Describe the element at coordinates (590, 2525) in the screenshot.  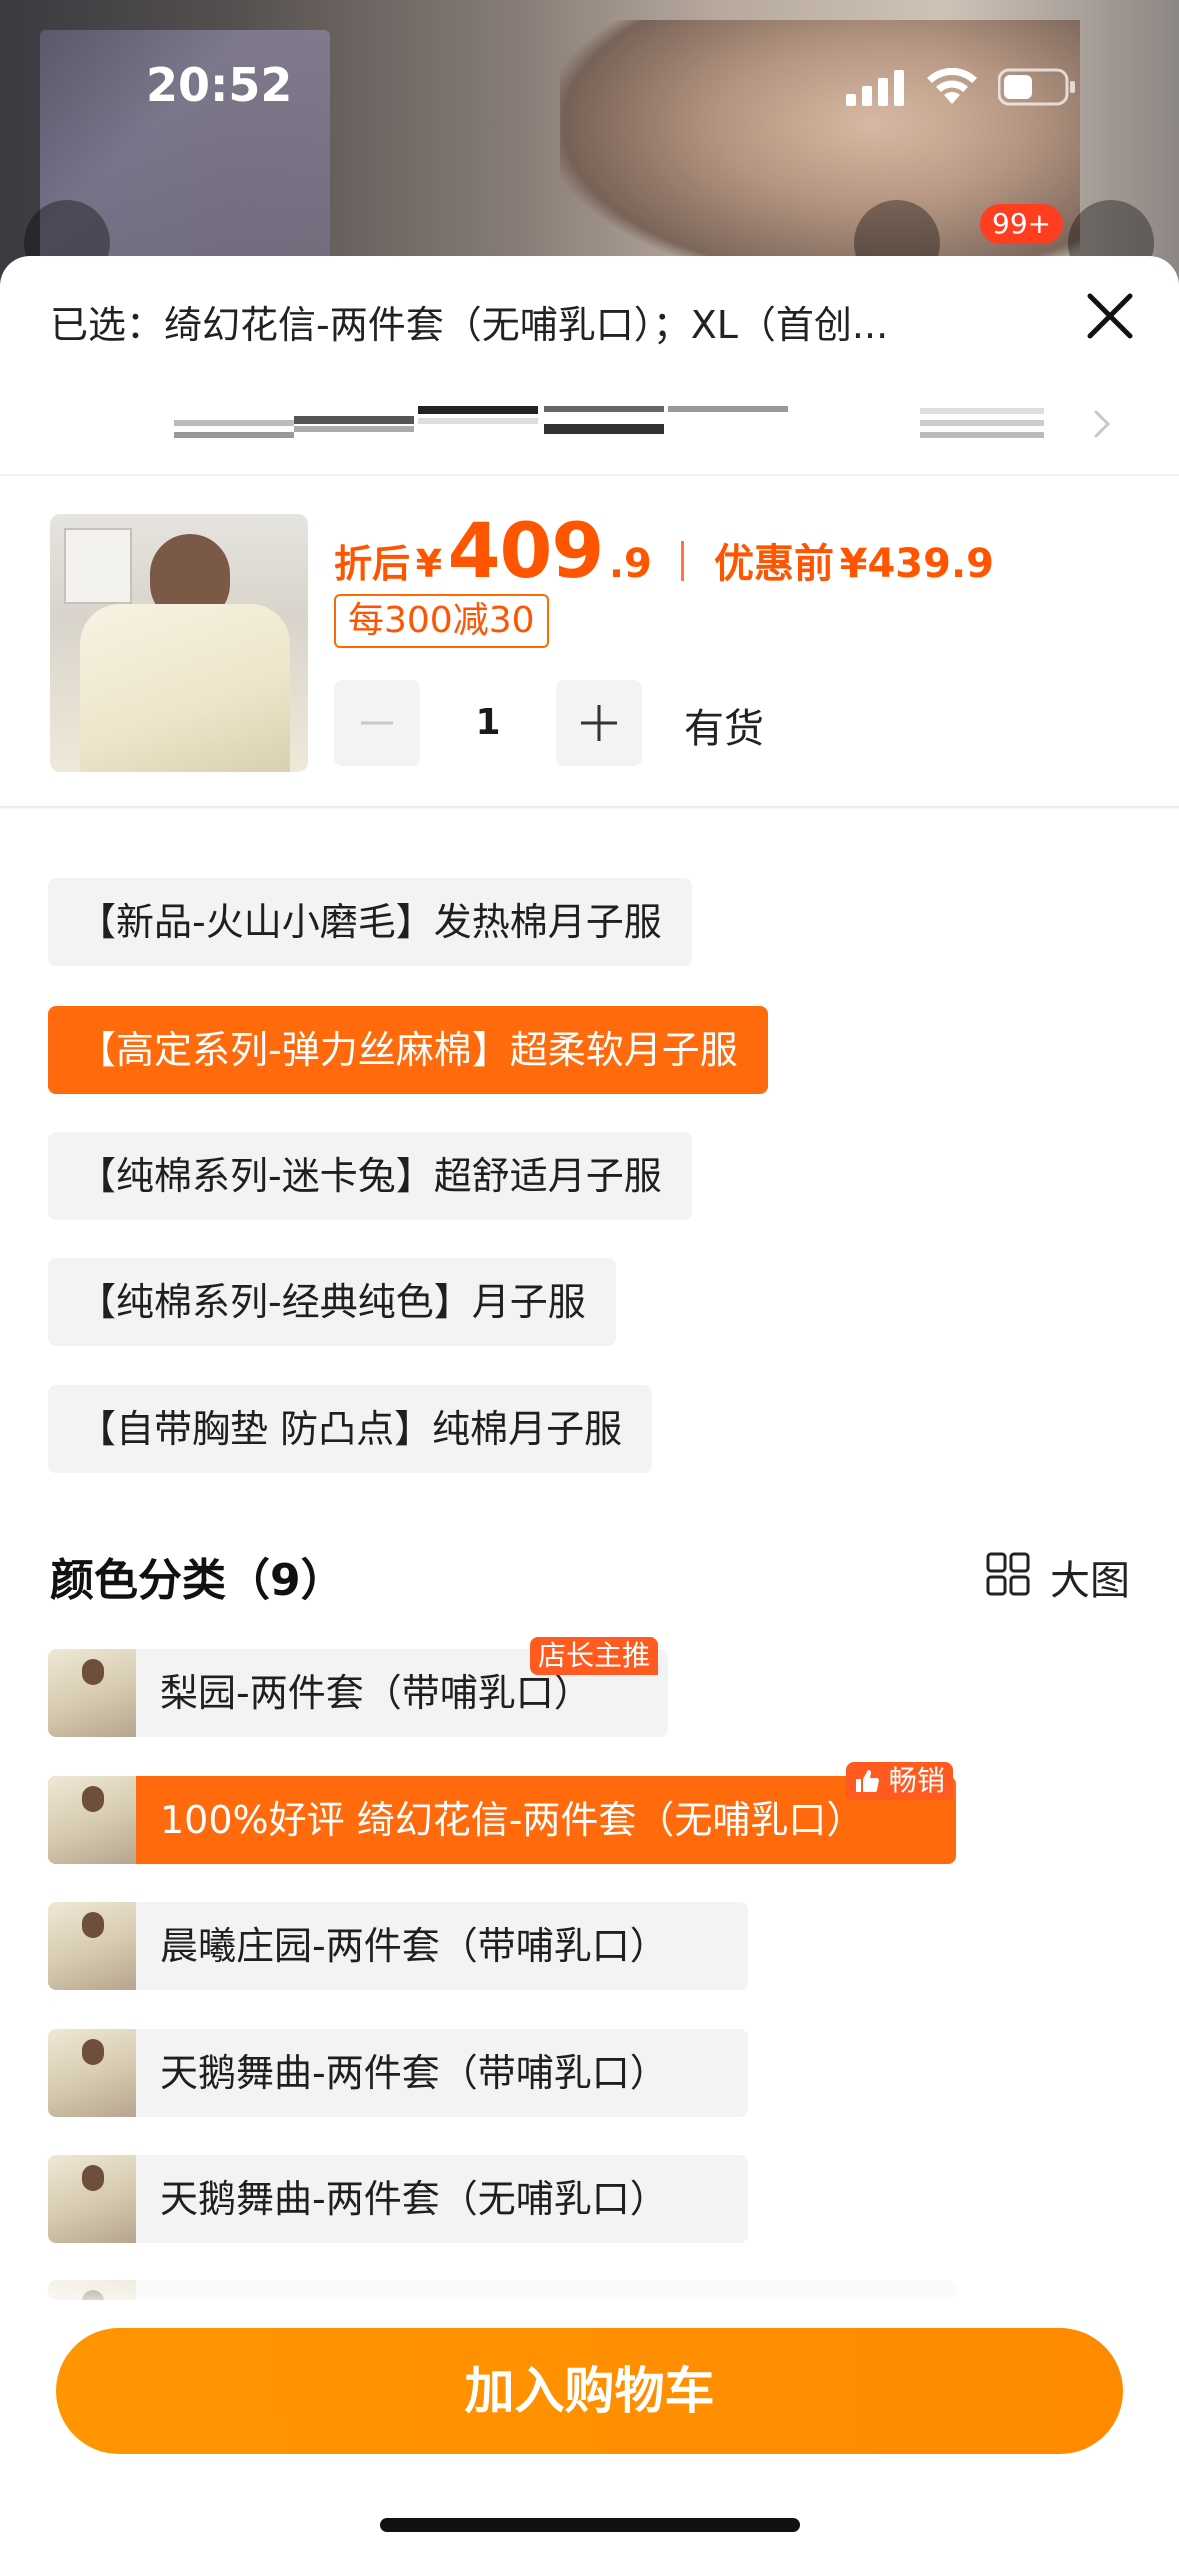
I see `home-indicator` at that location.